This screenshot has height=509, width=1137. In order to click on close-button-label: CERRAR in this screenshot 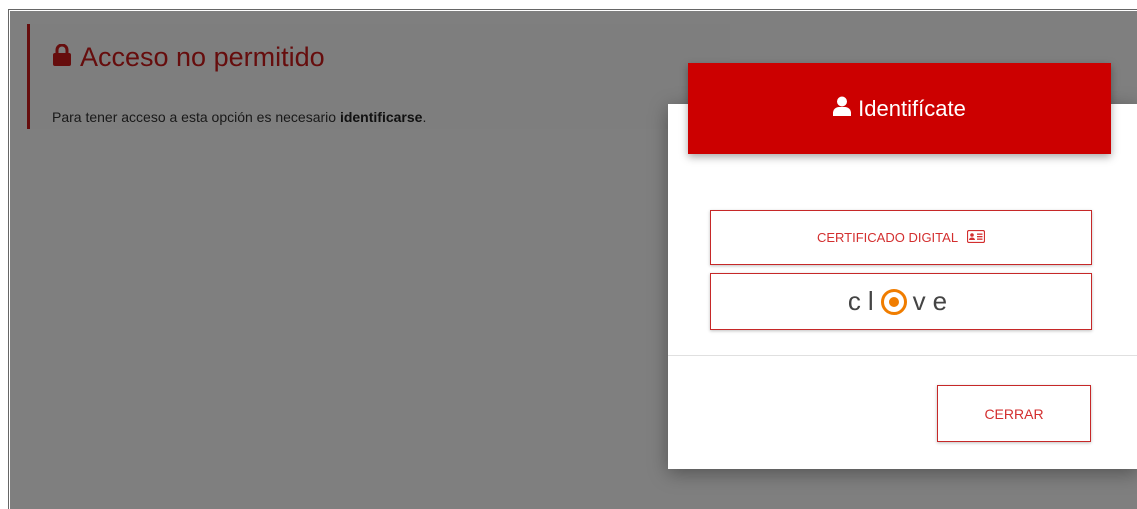, I will do `click(1014, 413)`.